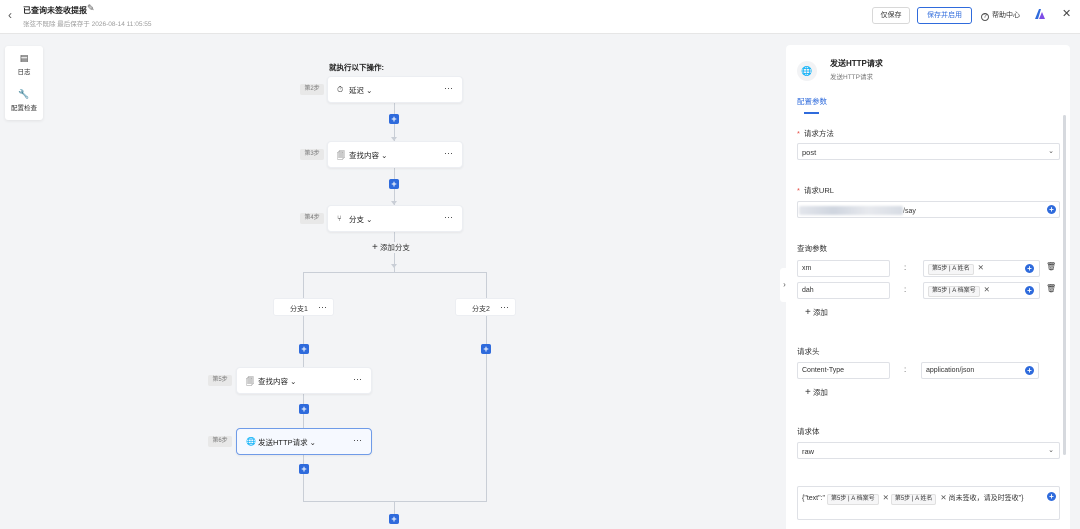 This screenshot has width=1080, height=529. I want to click on tab-underline, so click(811, 113).